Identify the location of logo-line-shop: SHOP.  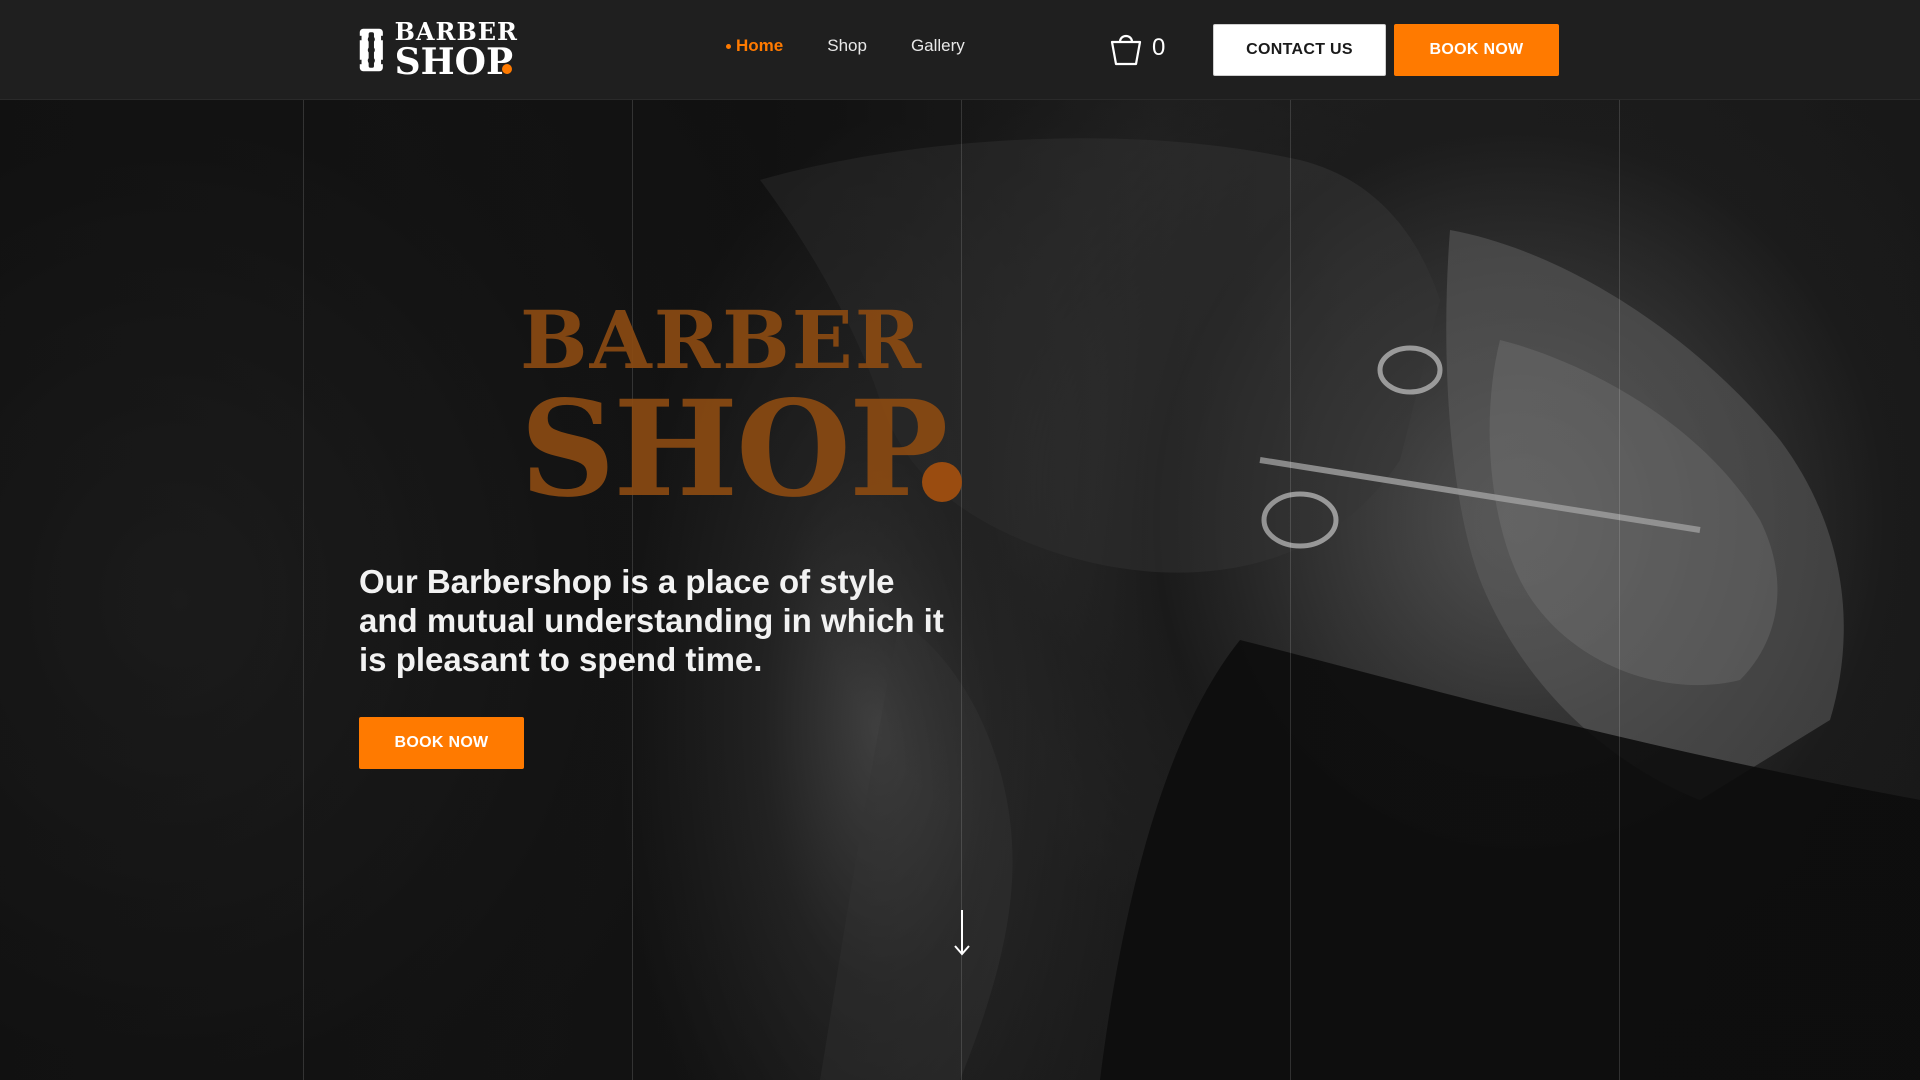
(454, 62).